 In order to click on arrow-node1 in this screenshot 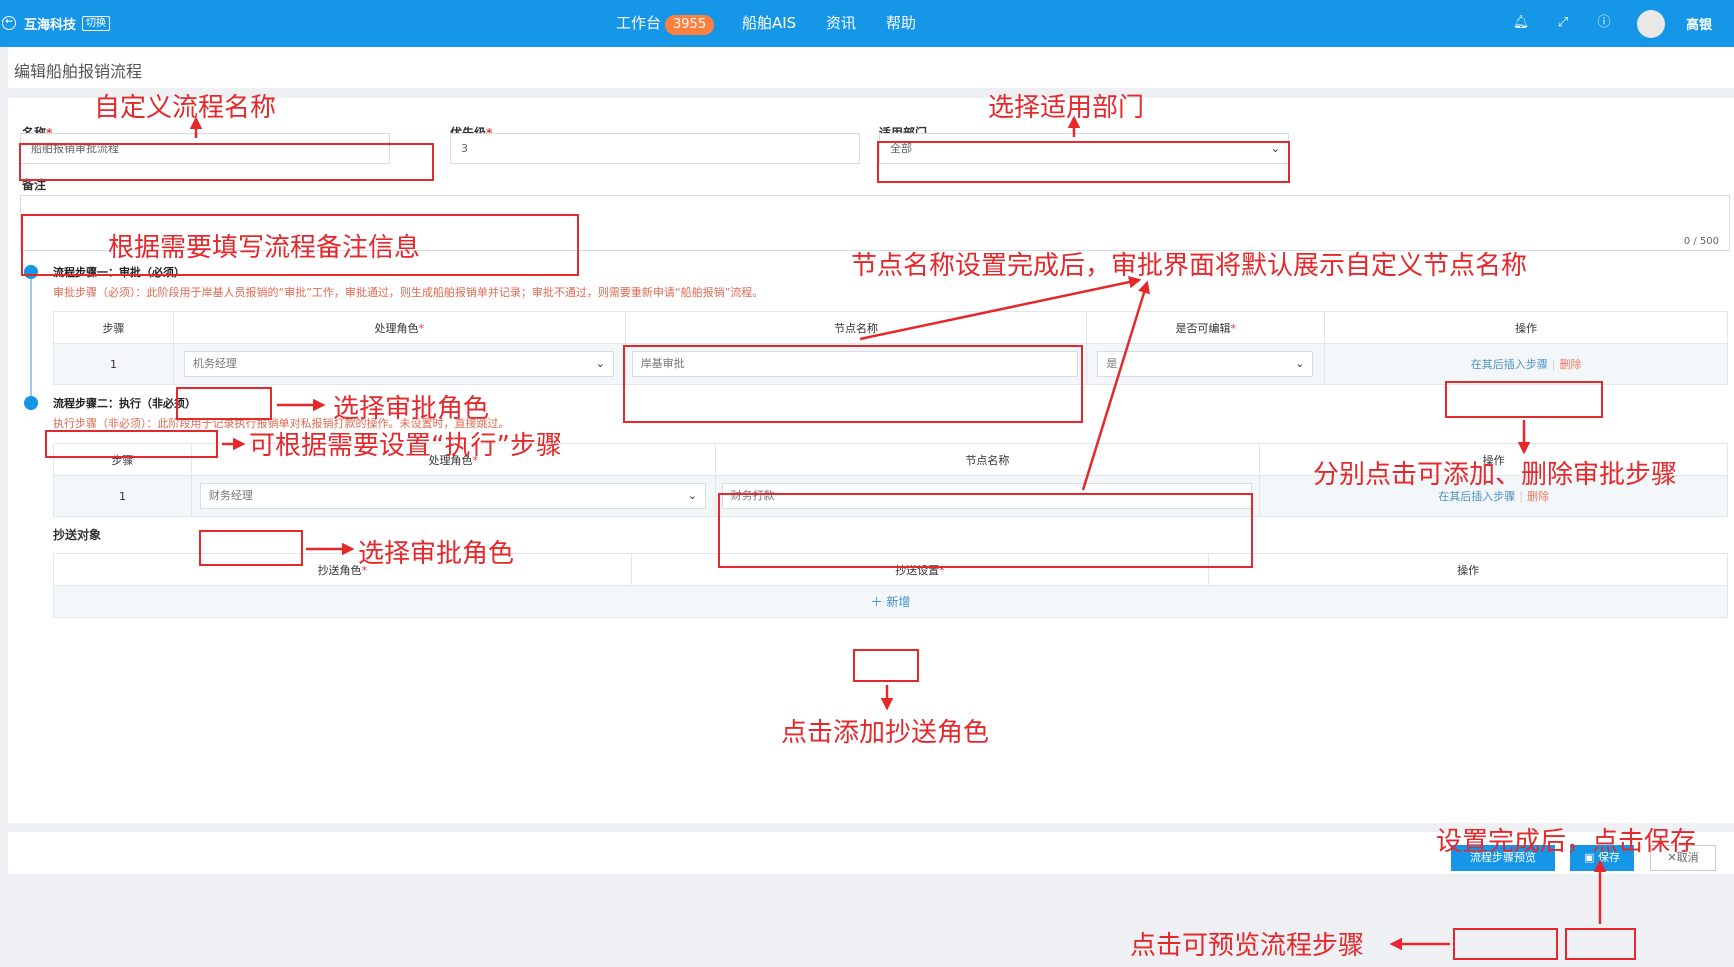, I will do `click(1000, 308)`.